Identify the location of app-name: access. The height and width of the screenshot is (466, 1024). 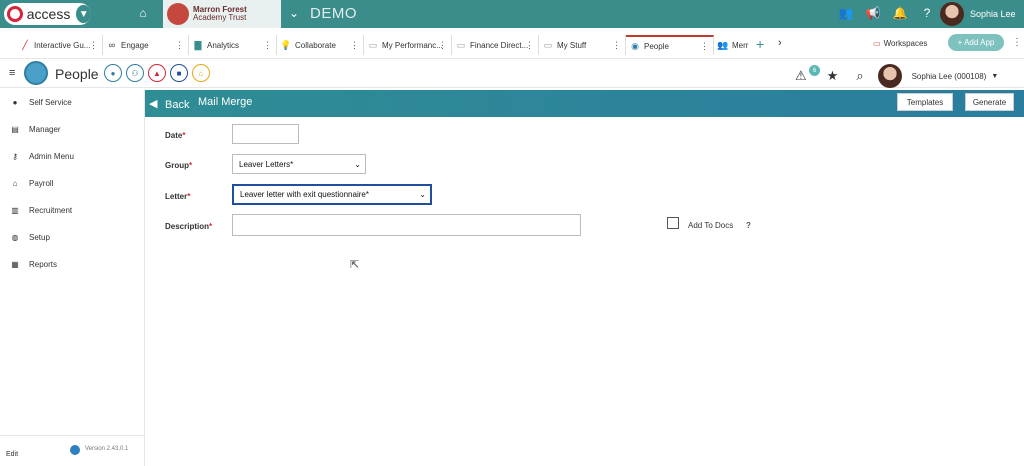
(48, 14).